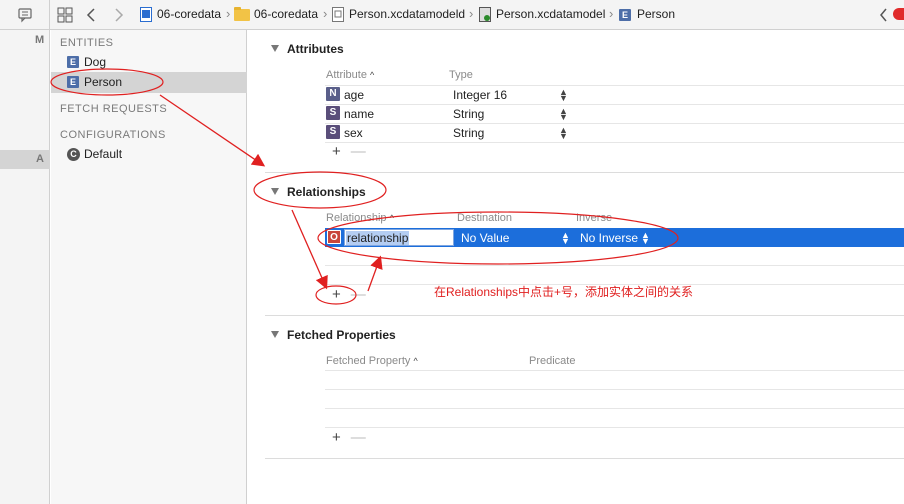 The width and height of the screenshot is (904, 504). I want to click on fetched-property-column-header: Fetched Property ^, so click(372, 361).